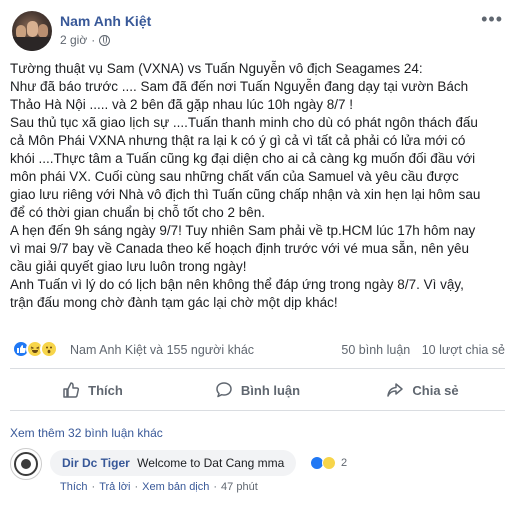 Image resolution: width=513 pixels, height=506 pixels. What do you see at coordinates (419, 350) in the screenshot?
I see `reaction-counts: 50 bình luận 10 lượt chia sẻ` at bounding box center [419, 350].